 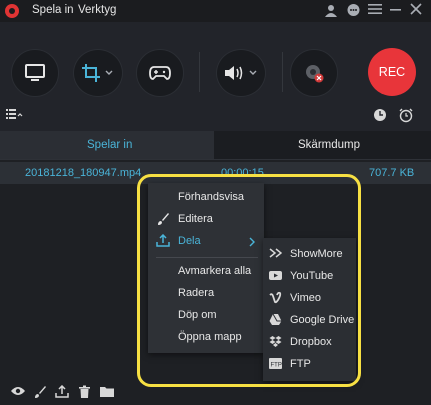 What do you see at coordinates (396, 11) in the screenshot?
I see `minimize-icon` at bounding box center [396, 11].